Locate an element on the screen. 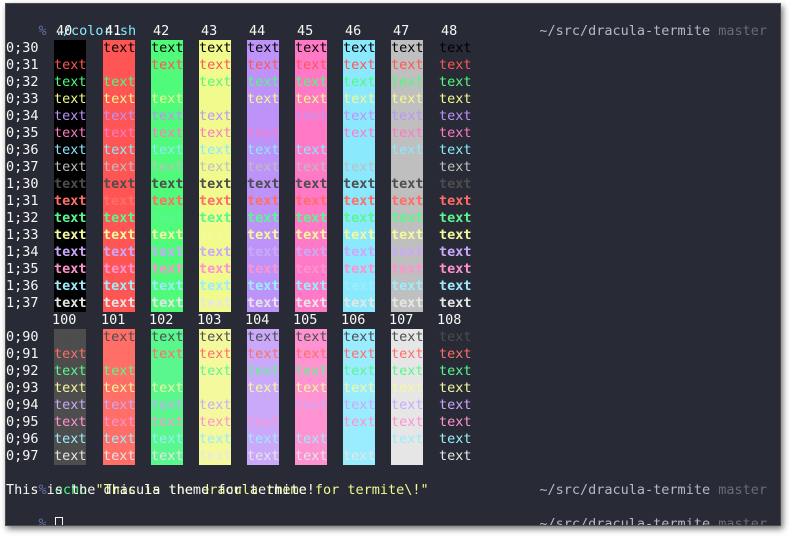 The height and width of the screenshot is (540, 790). color-code-label: 0;92 is located at coordinates (22, 371).